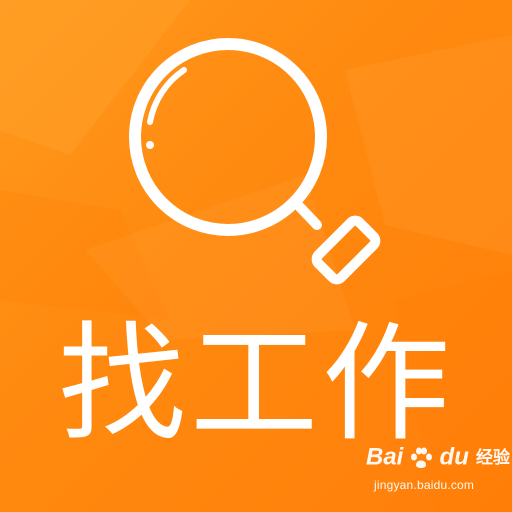 The height and width of the screenshot is (512, 512). What do you see at coordinates (492, 457) in the screenshot?
I see `watermark-brand-suffix: 经验` at bounding box center [492, 457].